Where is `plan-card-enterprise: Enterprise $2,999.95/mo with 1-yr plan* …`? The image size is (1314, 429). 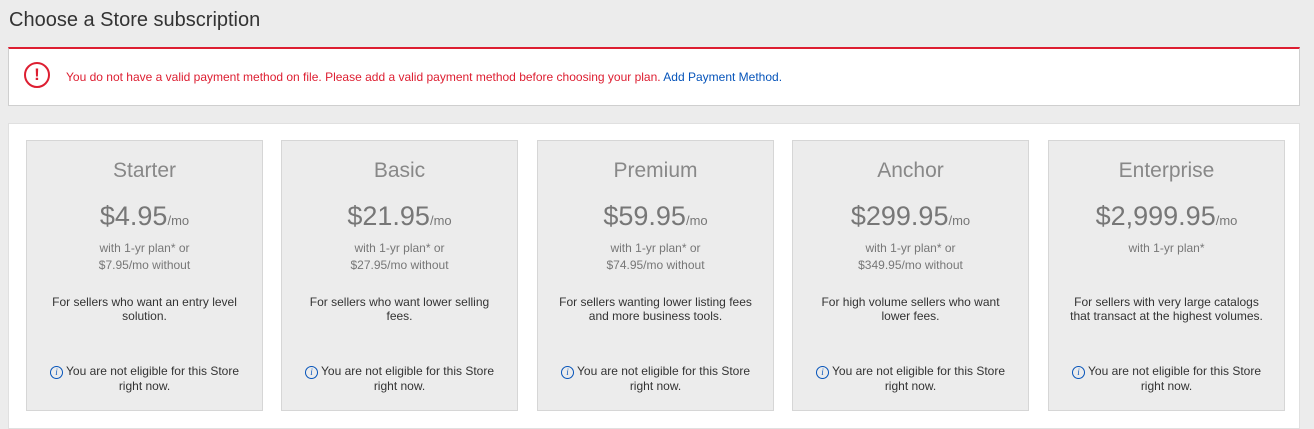
plan-card-enterprise: Enterprise $2,999.95/mo with 1-yr plan* … is located at coordinates (1166, 275).